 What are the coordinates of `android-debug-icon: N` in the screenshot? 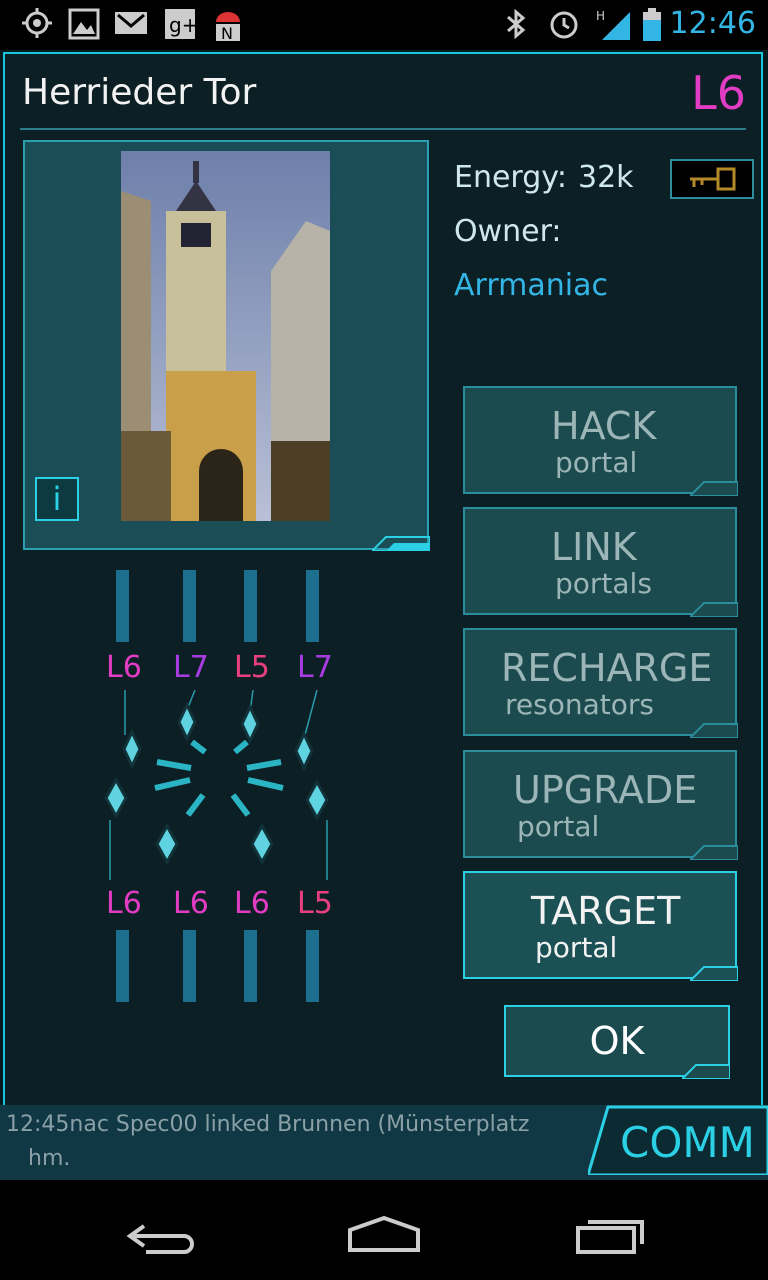 It's located at (228, 27).